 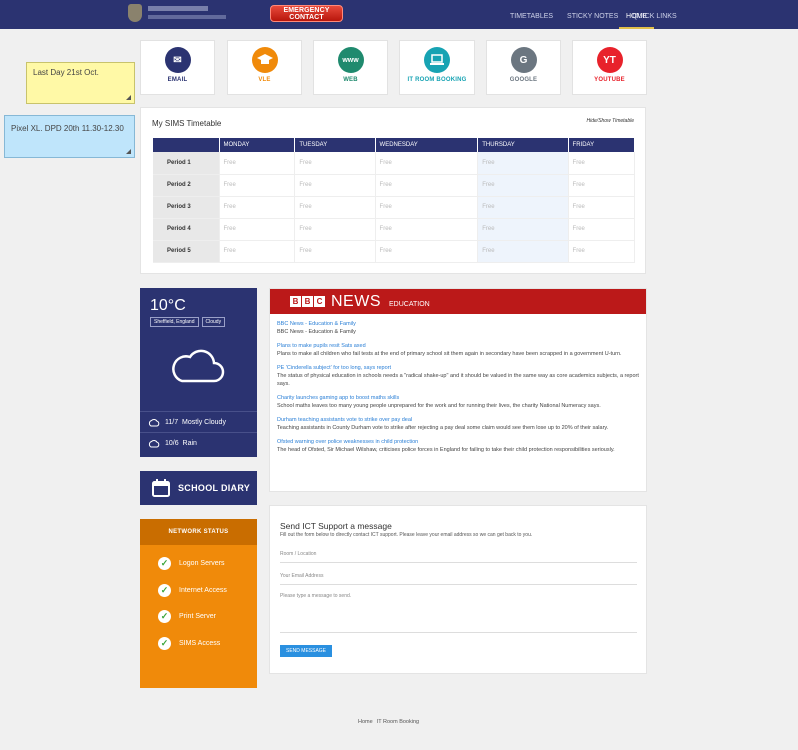 What do you see at coordinates (161, 488) in the screenshot?
I see `calendar-icon` at bounding box center [161, 488].